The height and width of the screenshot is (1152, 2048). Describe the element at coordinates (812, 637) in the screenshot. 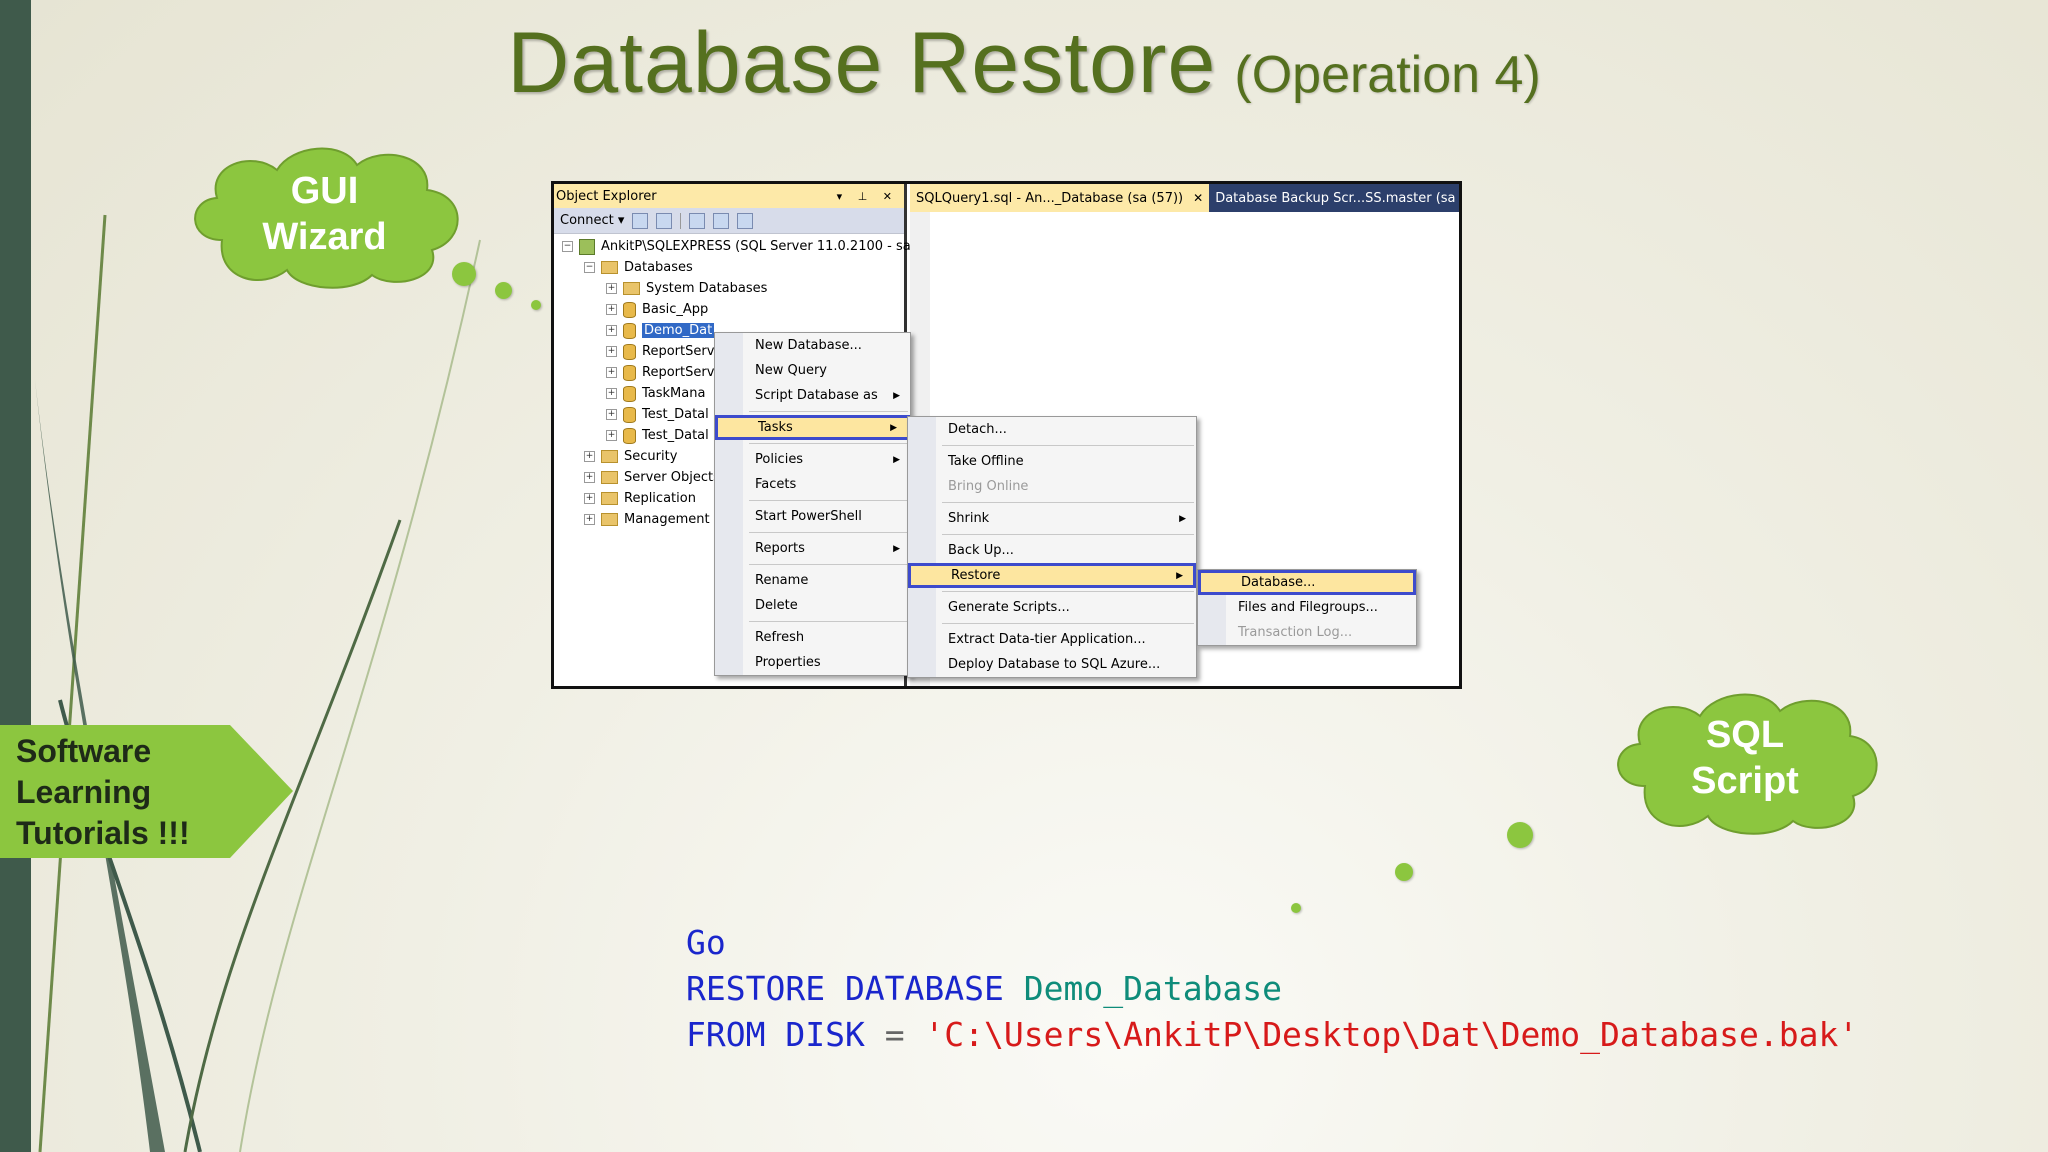

I see `menu-item-refresh: Refresh` at that location.